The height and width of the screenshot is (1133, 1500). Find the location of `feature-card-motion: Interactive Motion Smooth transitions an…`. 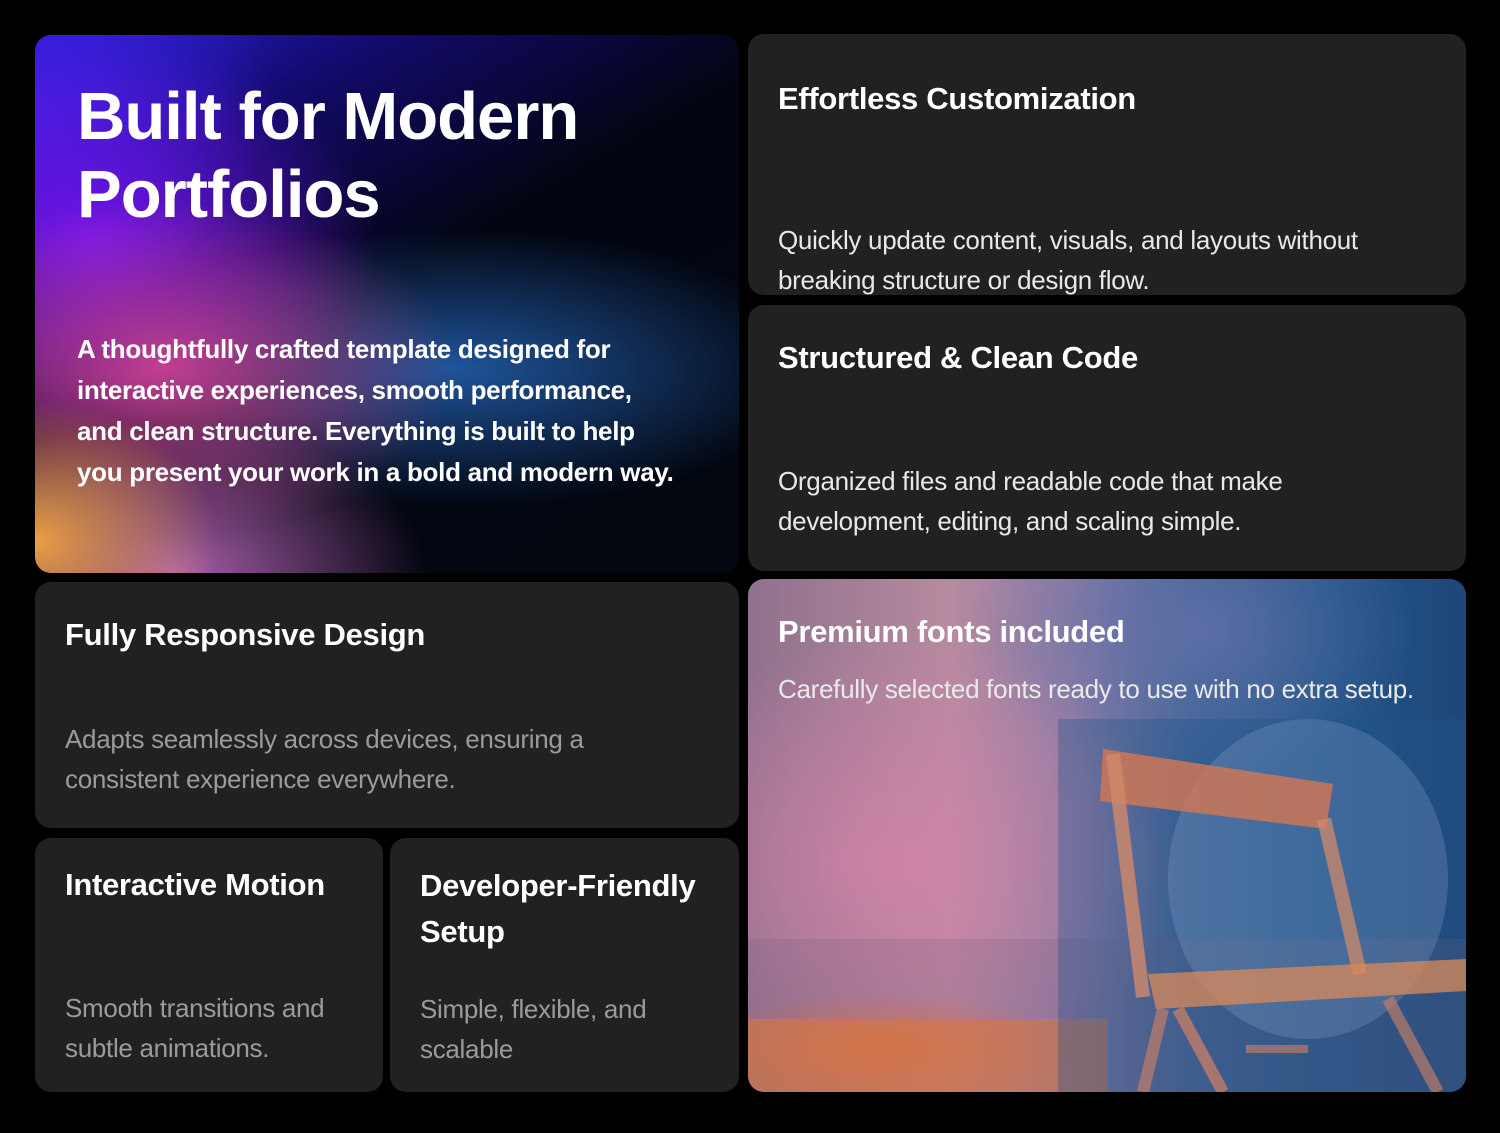

feature-card-motion: Interactive Motion Smooth transitions an… is located at coordinates (209, 965).